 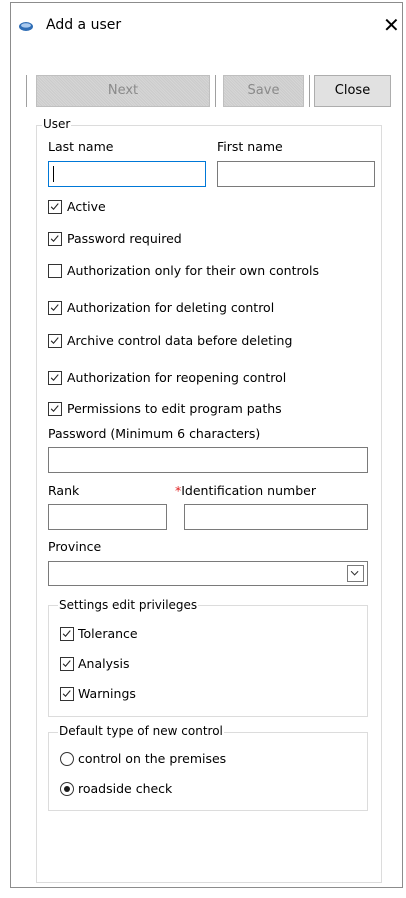 I want to click on analysis-checkbox, so click(x=67, y=664).